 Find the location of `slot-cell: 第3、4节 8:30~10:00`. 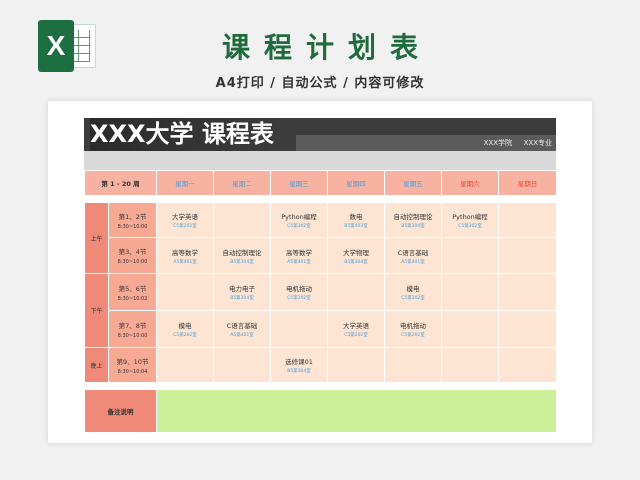

slot-cell: 第3、4节 8:30~10:00 is located at coordinates (132, 255).